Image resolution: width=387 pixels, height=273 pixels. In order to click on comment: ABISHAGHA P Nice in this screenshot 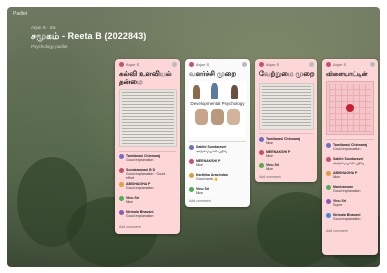, I will do `click(351, 175)`.